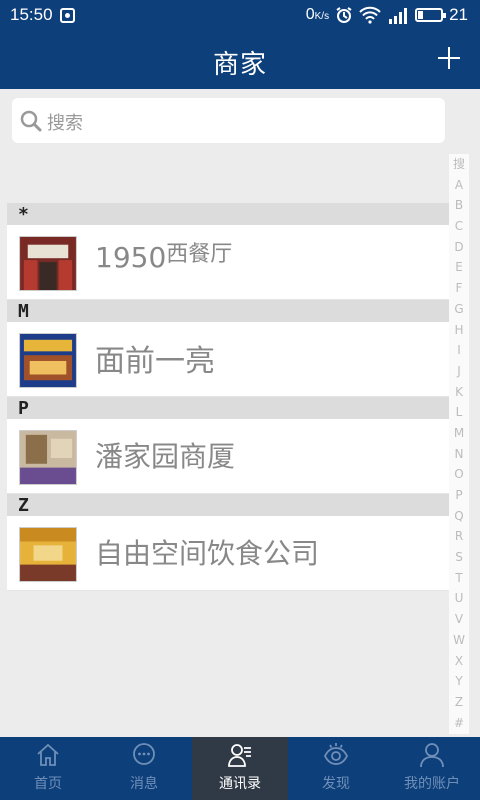 This screenshot has height=800, width=480. What do you see at coordinates (458, 14) in the screenshot?
I see `battery-level: 21` at bounding box center [458, 14].